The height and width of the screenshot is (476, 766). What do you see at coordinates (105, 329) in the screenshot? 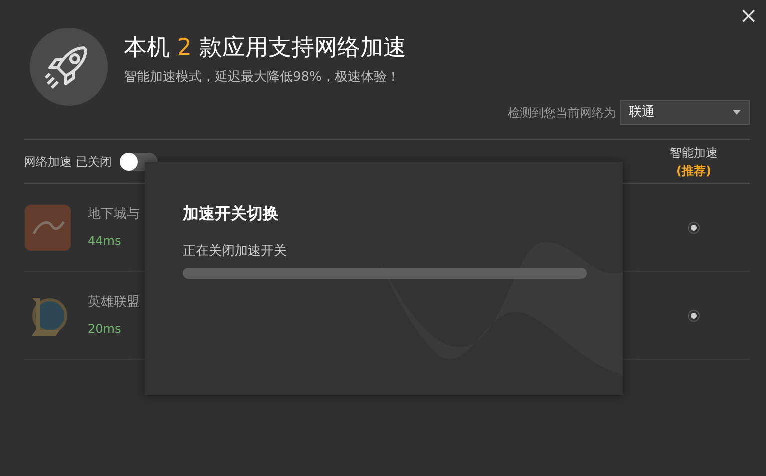
I see `latency-text: 20ms` at bounding box center [105, 329].